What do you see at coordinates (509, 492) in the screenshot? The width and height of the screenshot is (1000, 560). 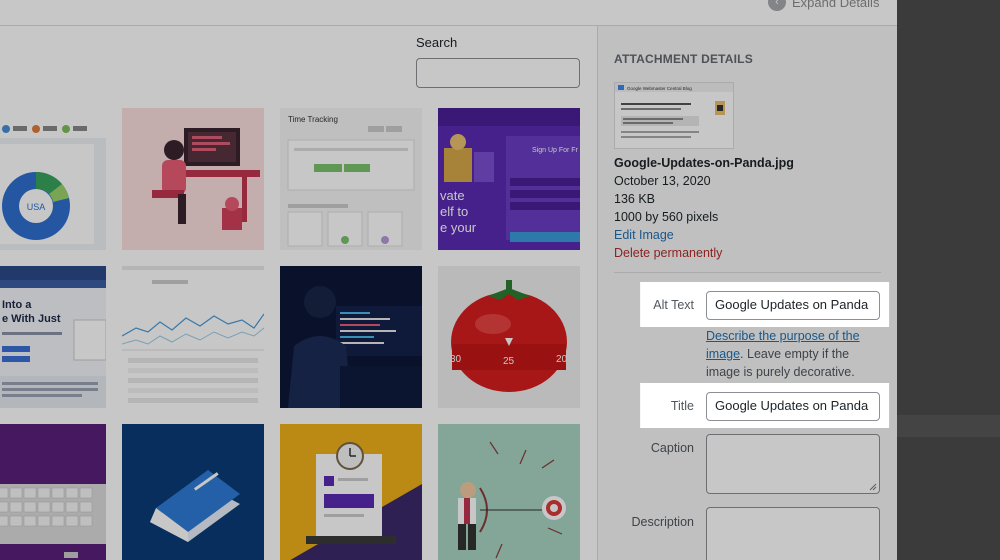 I see `tile-archery-target` at bounding box center [509, 492].